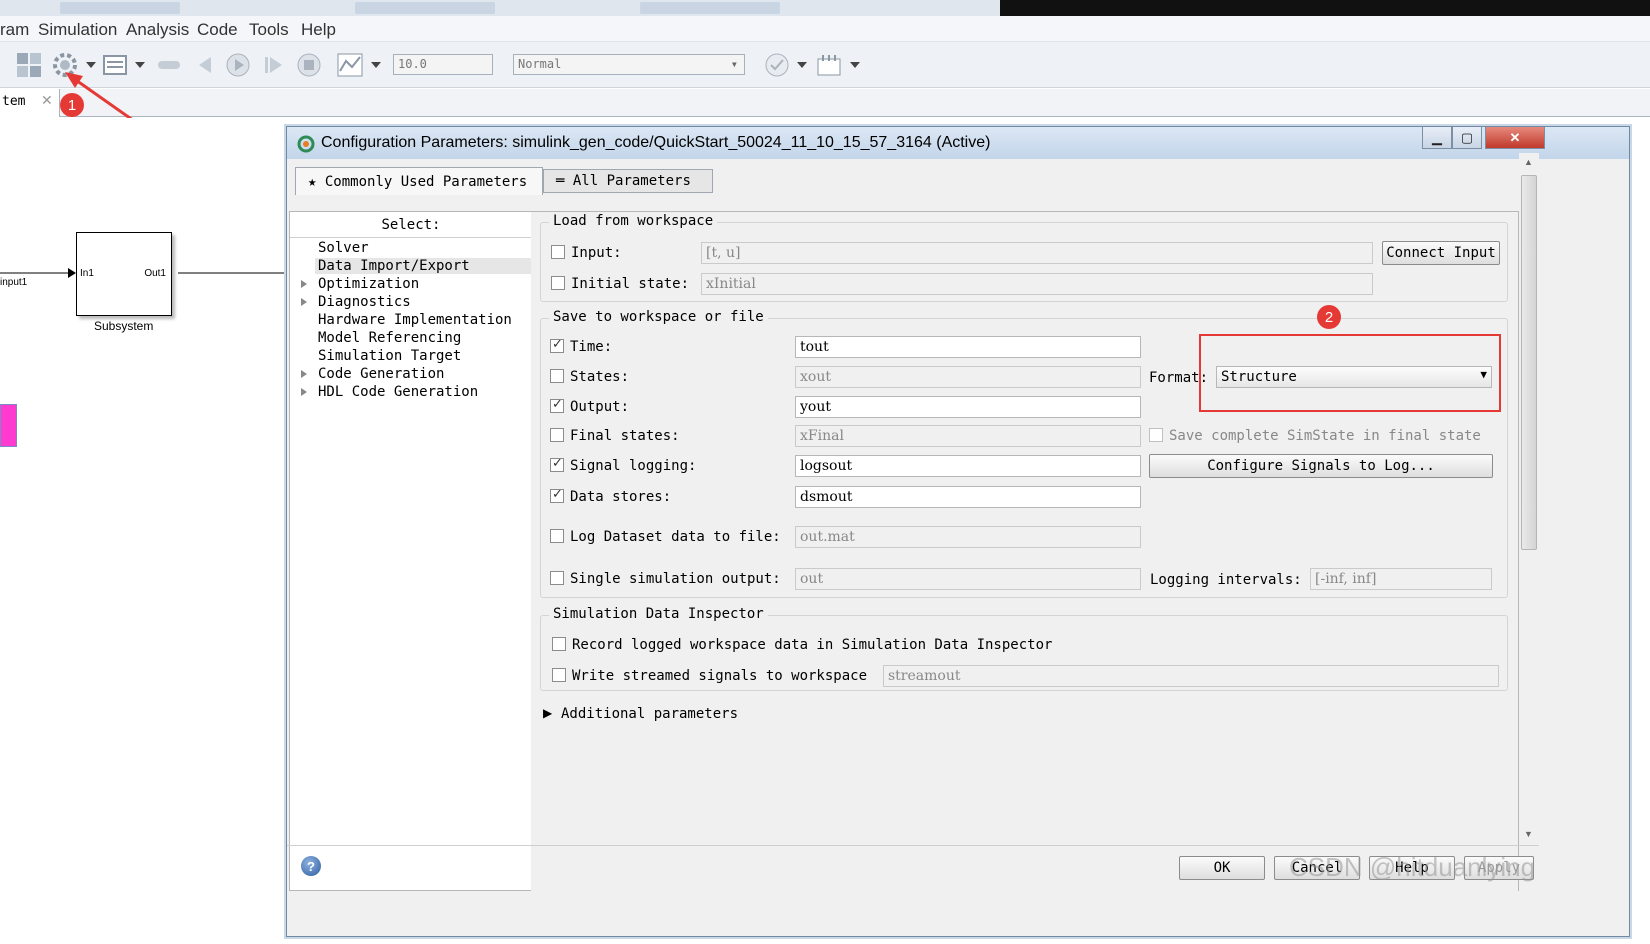  Describe the element at coordinates (318, 30) in the screenshot. I see `menu-help: Help` at that location.